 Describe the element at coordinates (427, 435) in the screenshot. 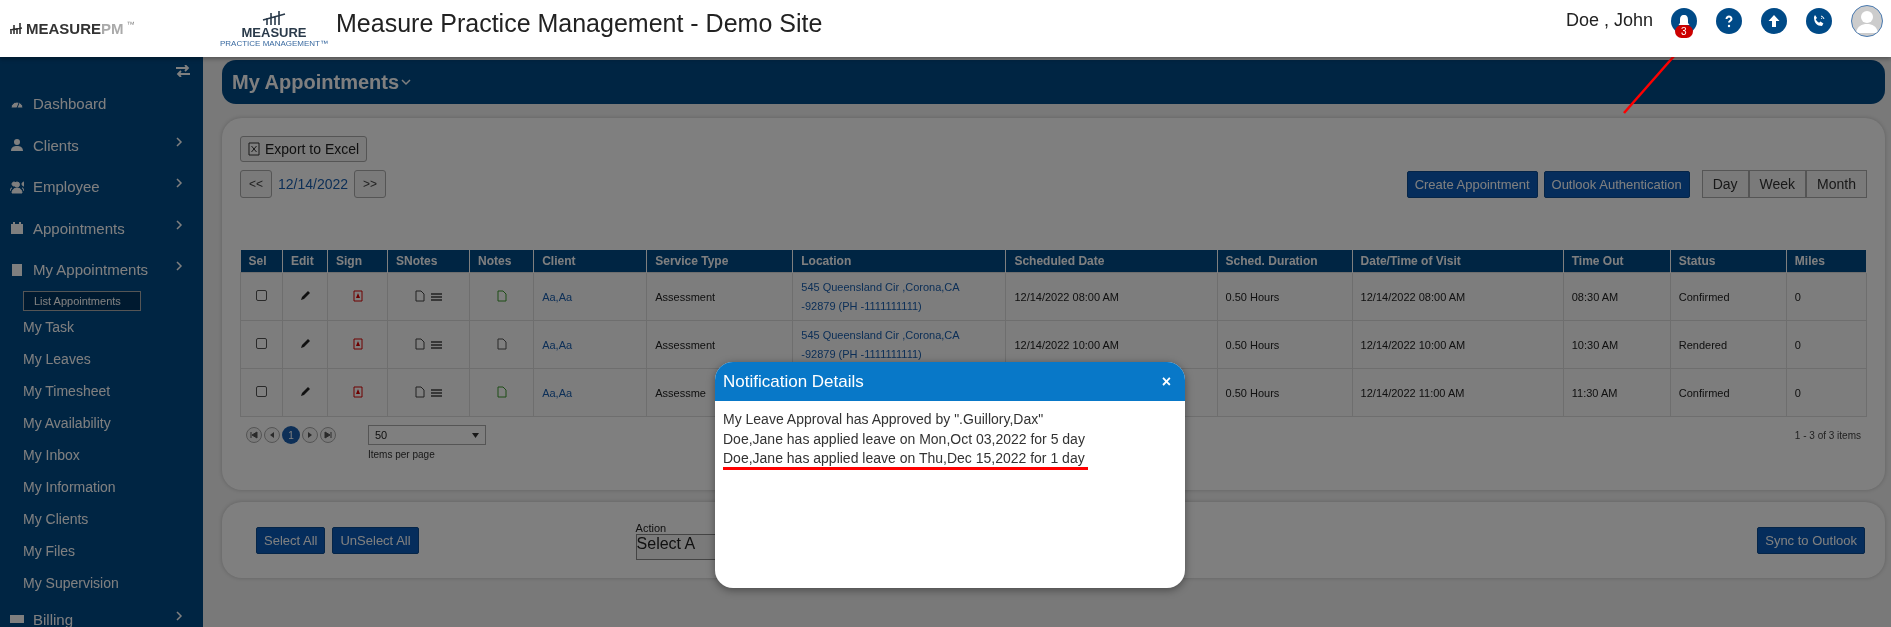

I see `page-size-select: 50` at that location.